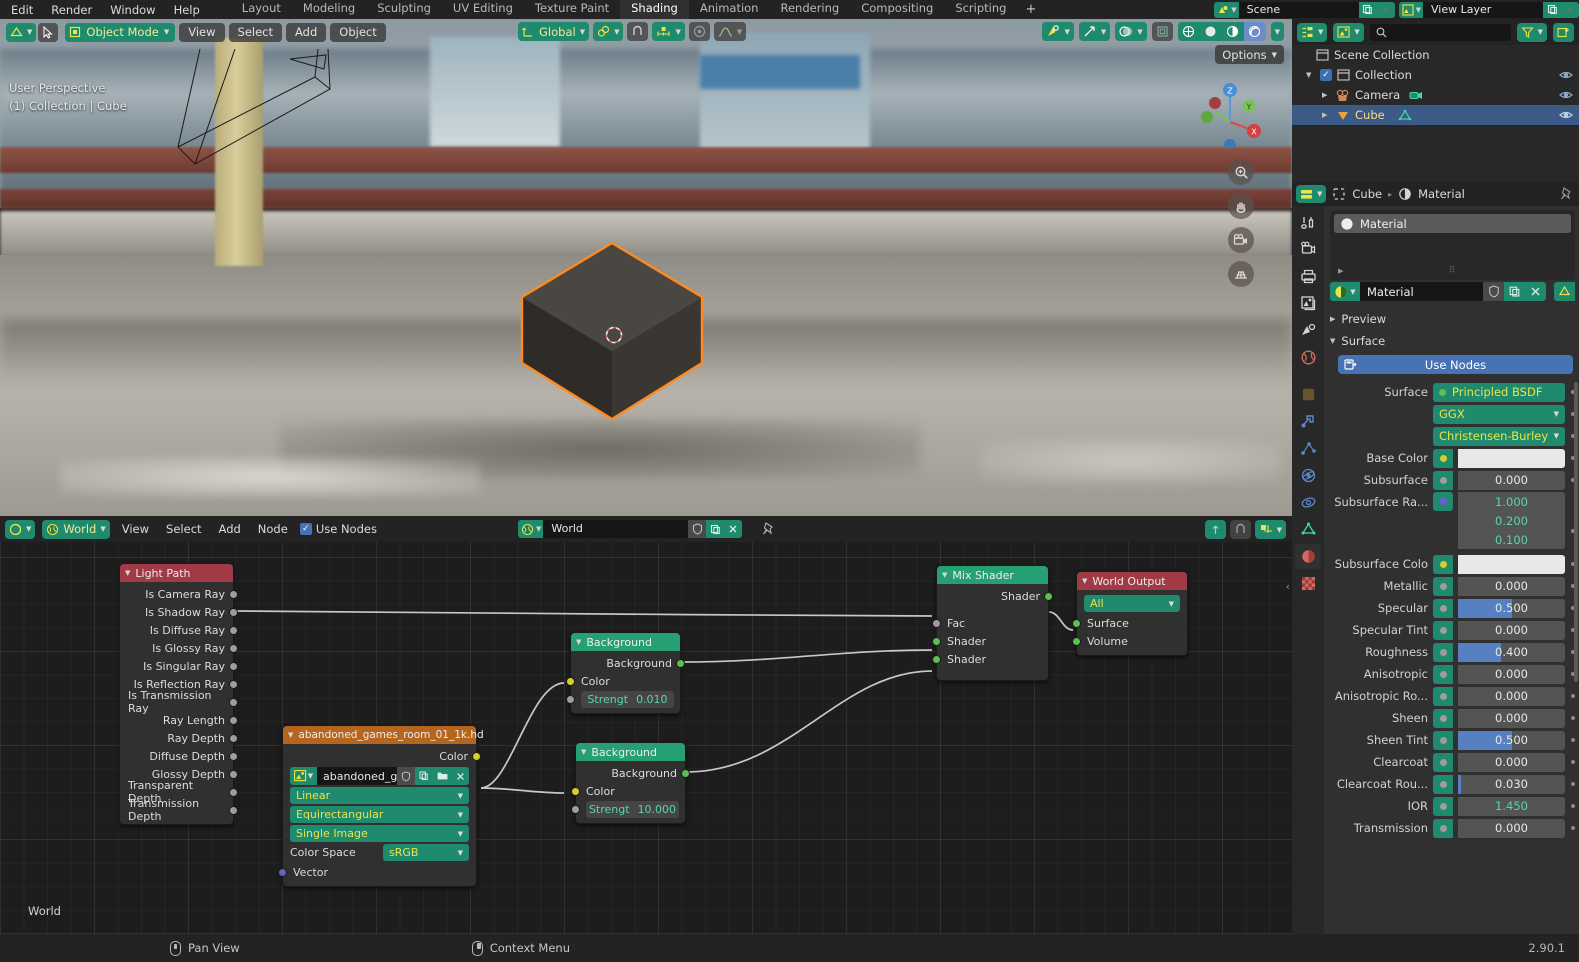 The image size is (1579, 962). Describe the element at coordinates (1241, 274) in the screenshot. I see `orthographic-toggle-icon` at that location.